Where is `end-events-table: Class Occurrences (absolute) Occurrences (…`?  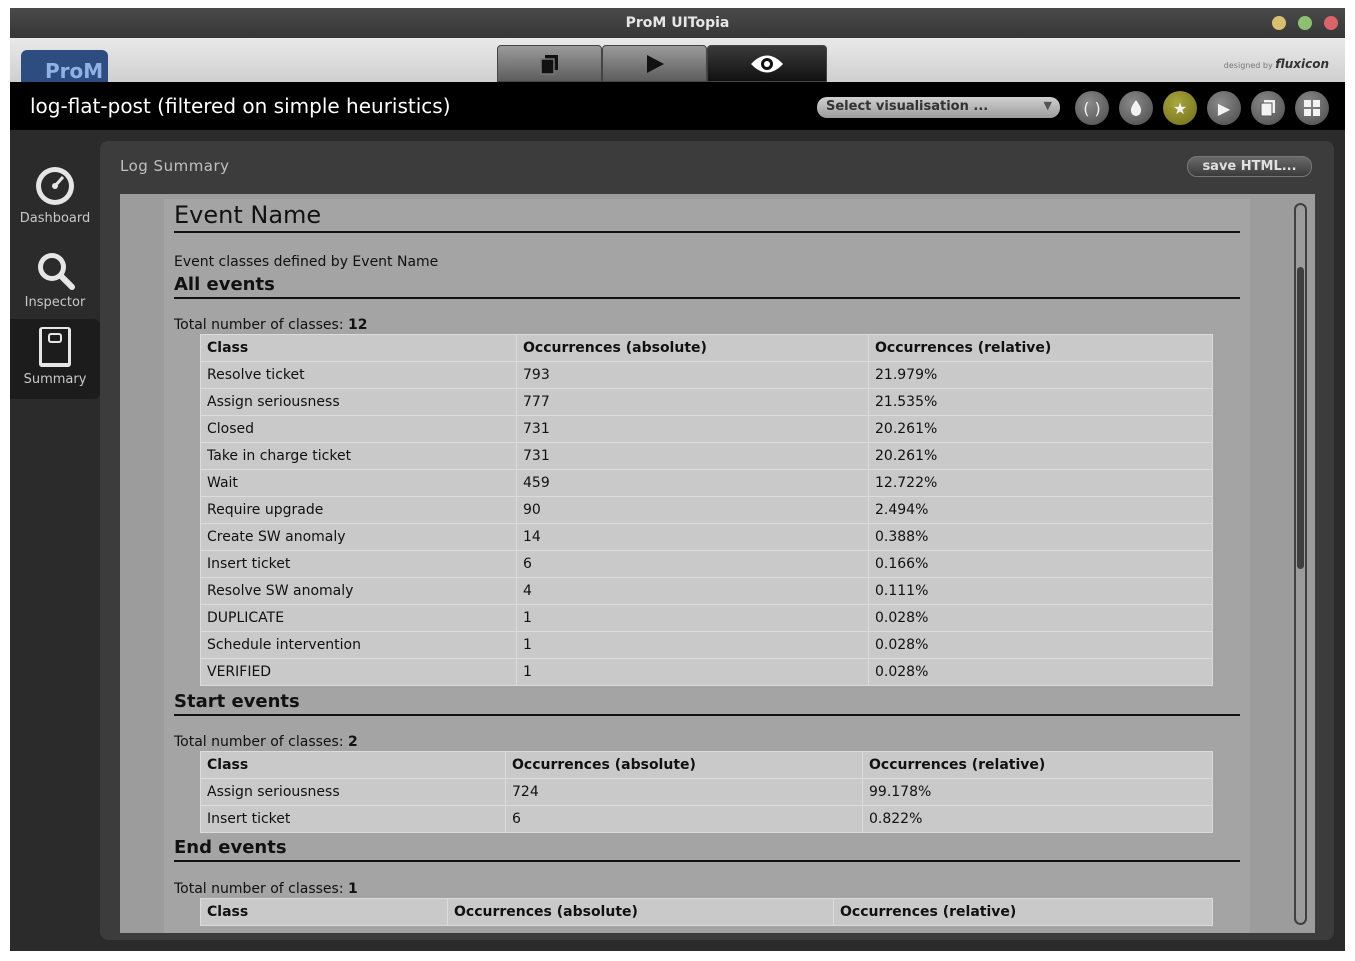
end-events-table: Class Occurrences (absolute) Occurrences (… is located at coordinates (706, 912).